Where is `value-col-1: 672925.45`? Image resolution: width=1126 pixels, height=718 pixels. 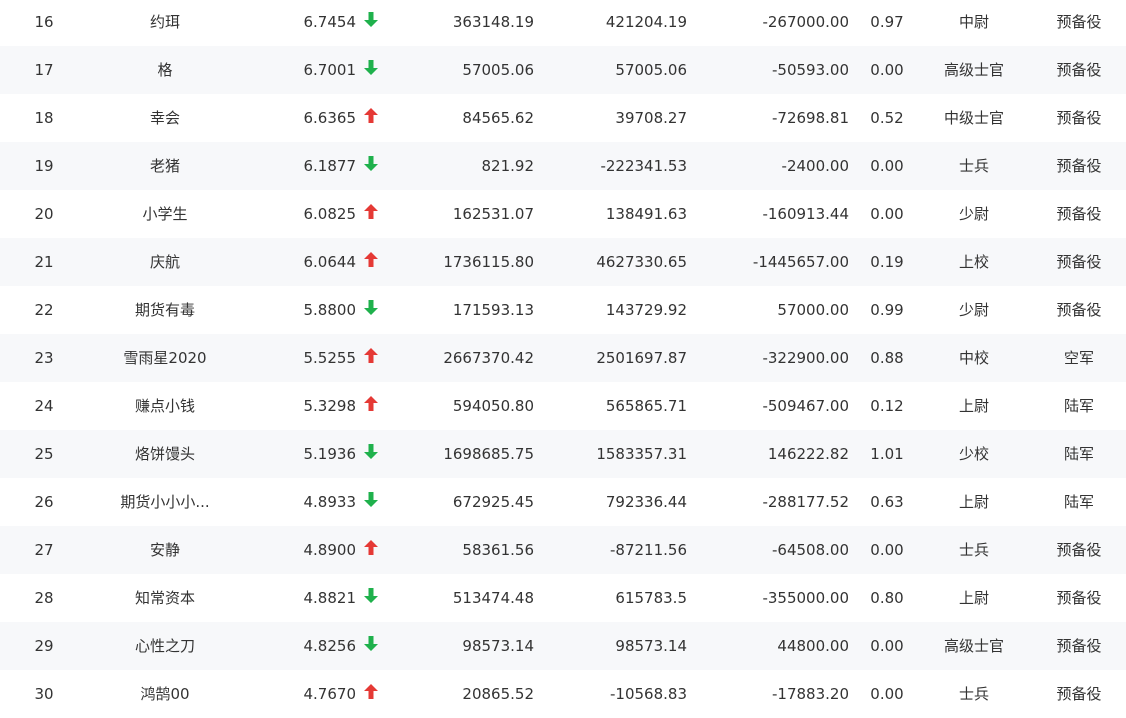 value-col-1: 672925.45 is located at coordinates (493, 502).